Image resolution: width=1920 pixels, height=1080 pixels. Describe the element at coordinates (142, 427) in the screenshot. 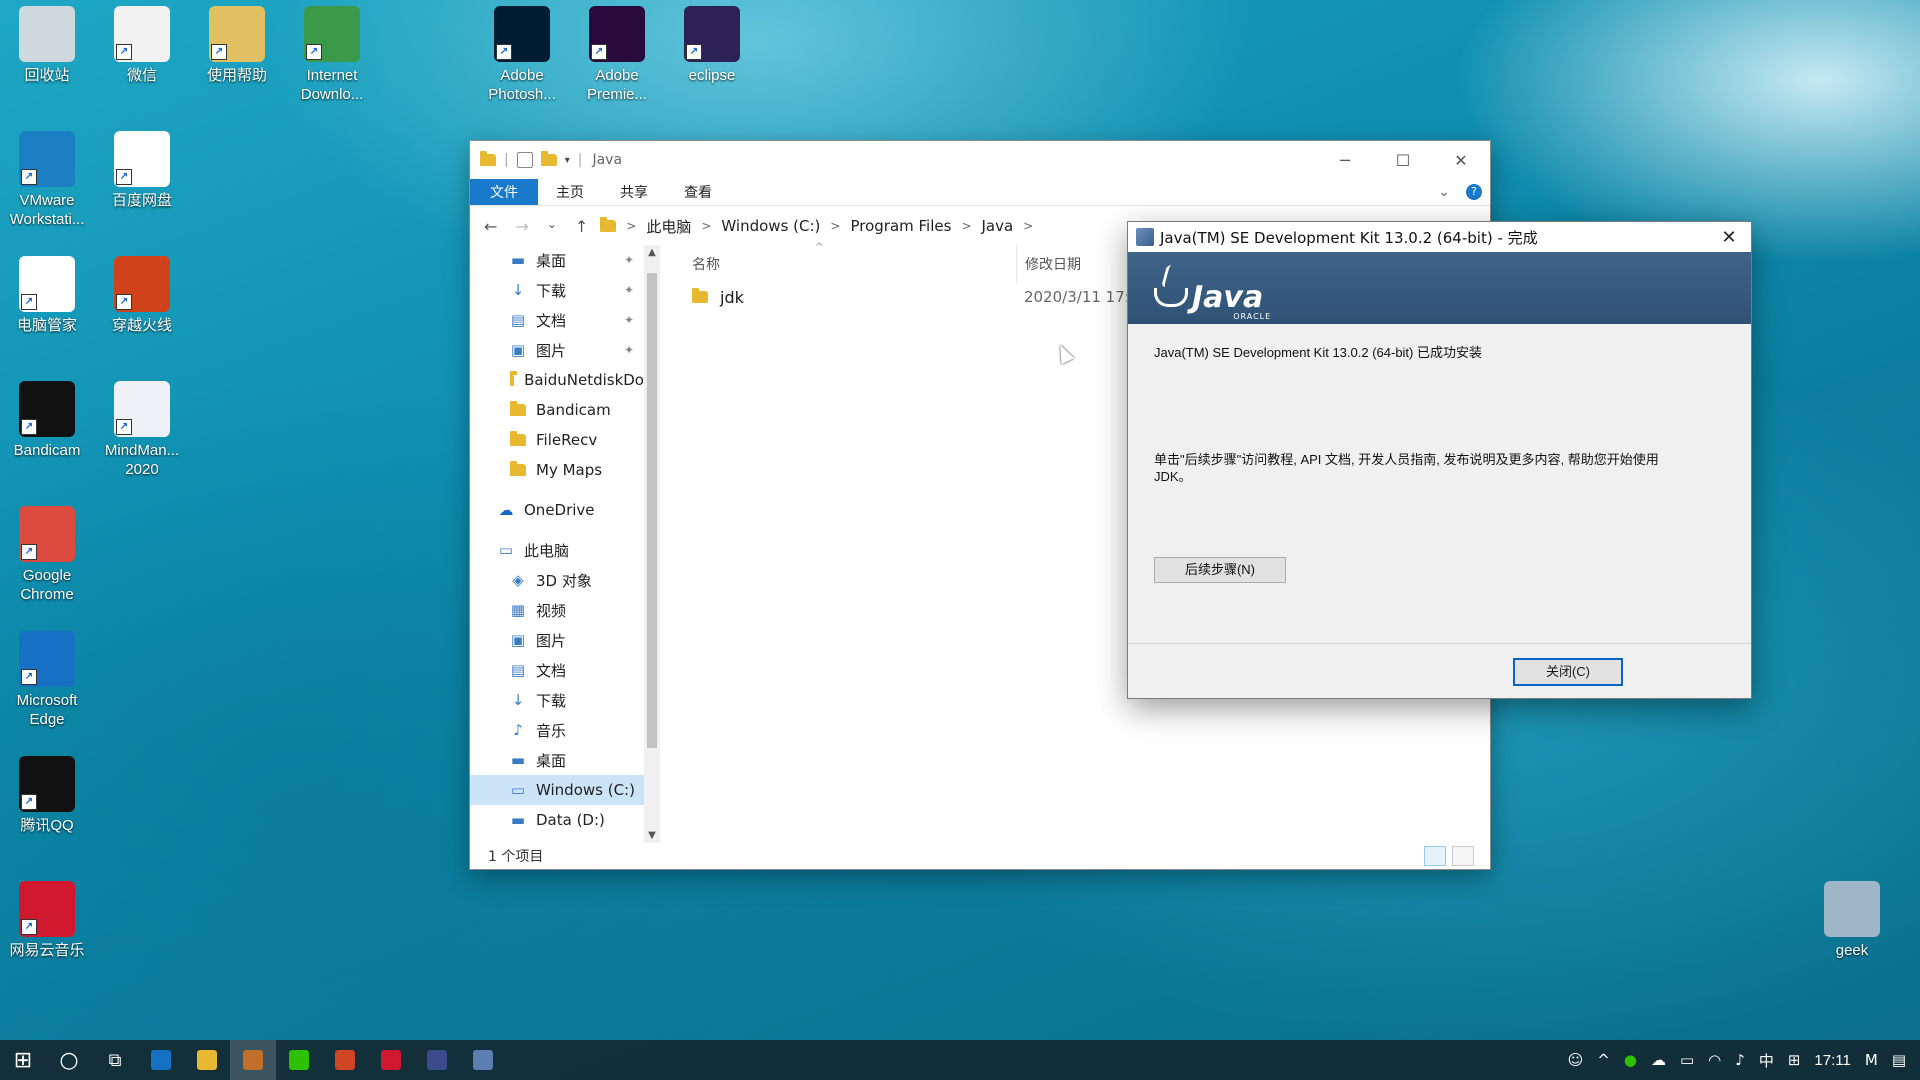

I see `desktop-icon-mindmanager: ↗ MindMan... 2020` at that location.